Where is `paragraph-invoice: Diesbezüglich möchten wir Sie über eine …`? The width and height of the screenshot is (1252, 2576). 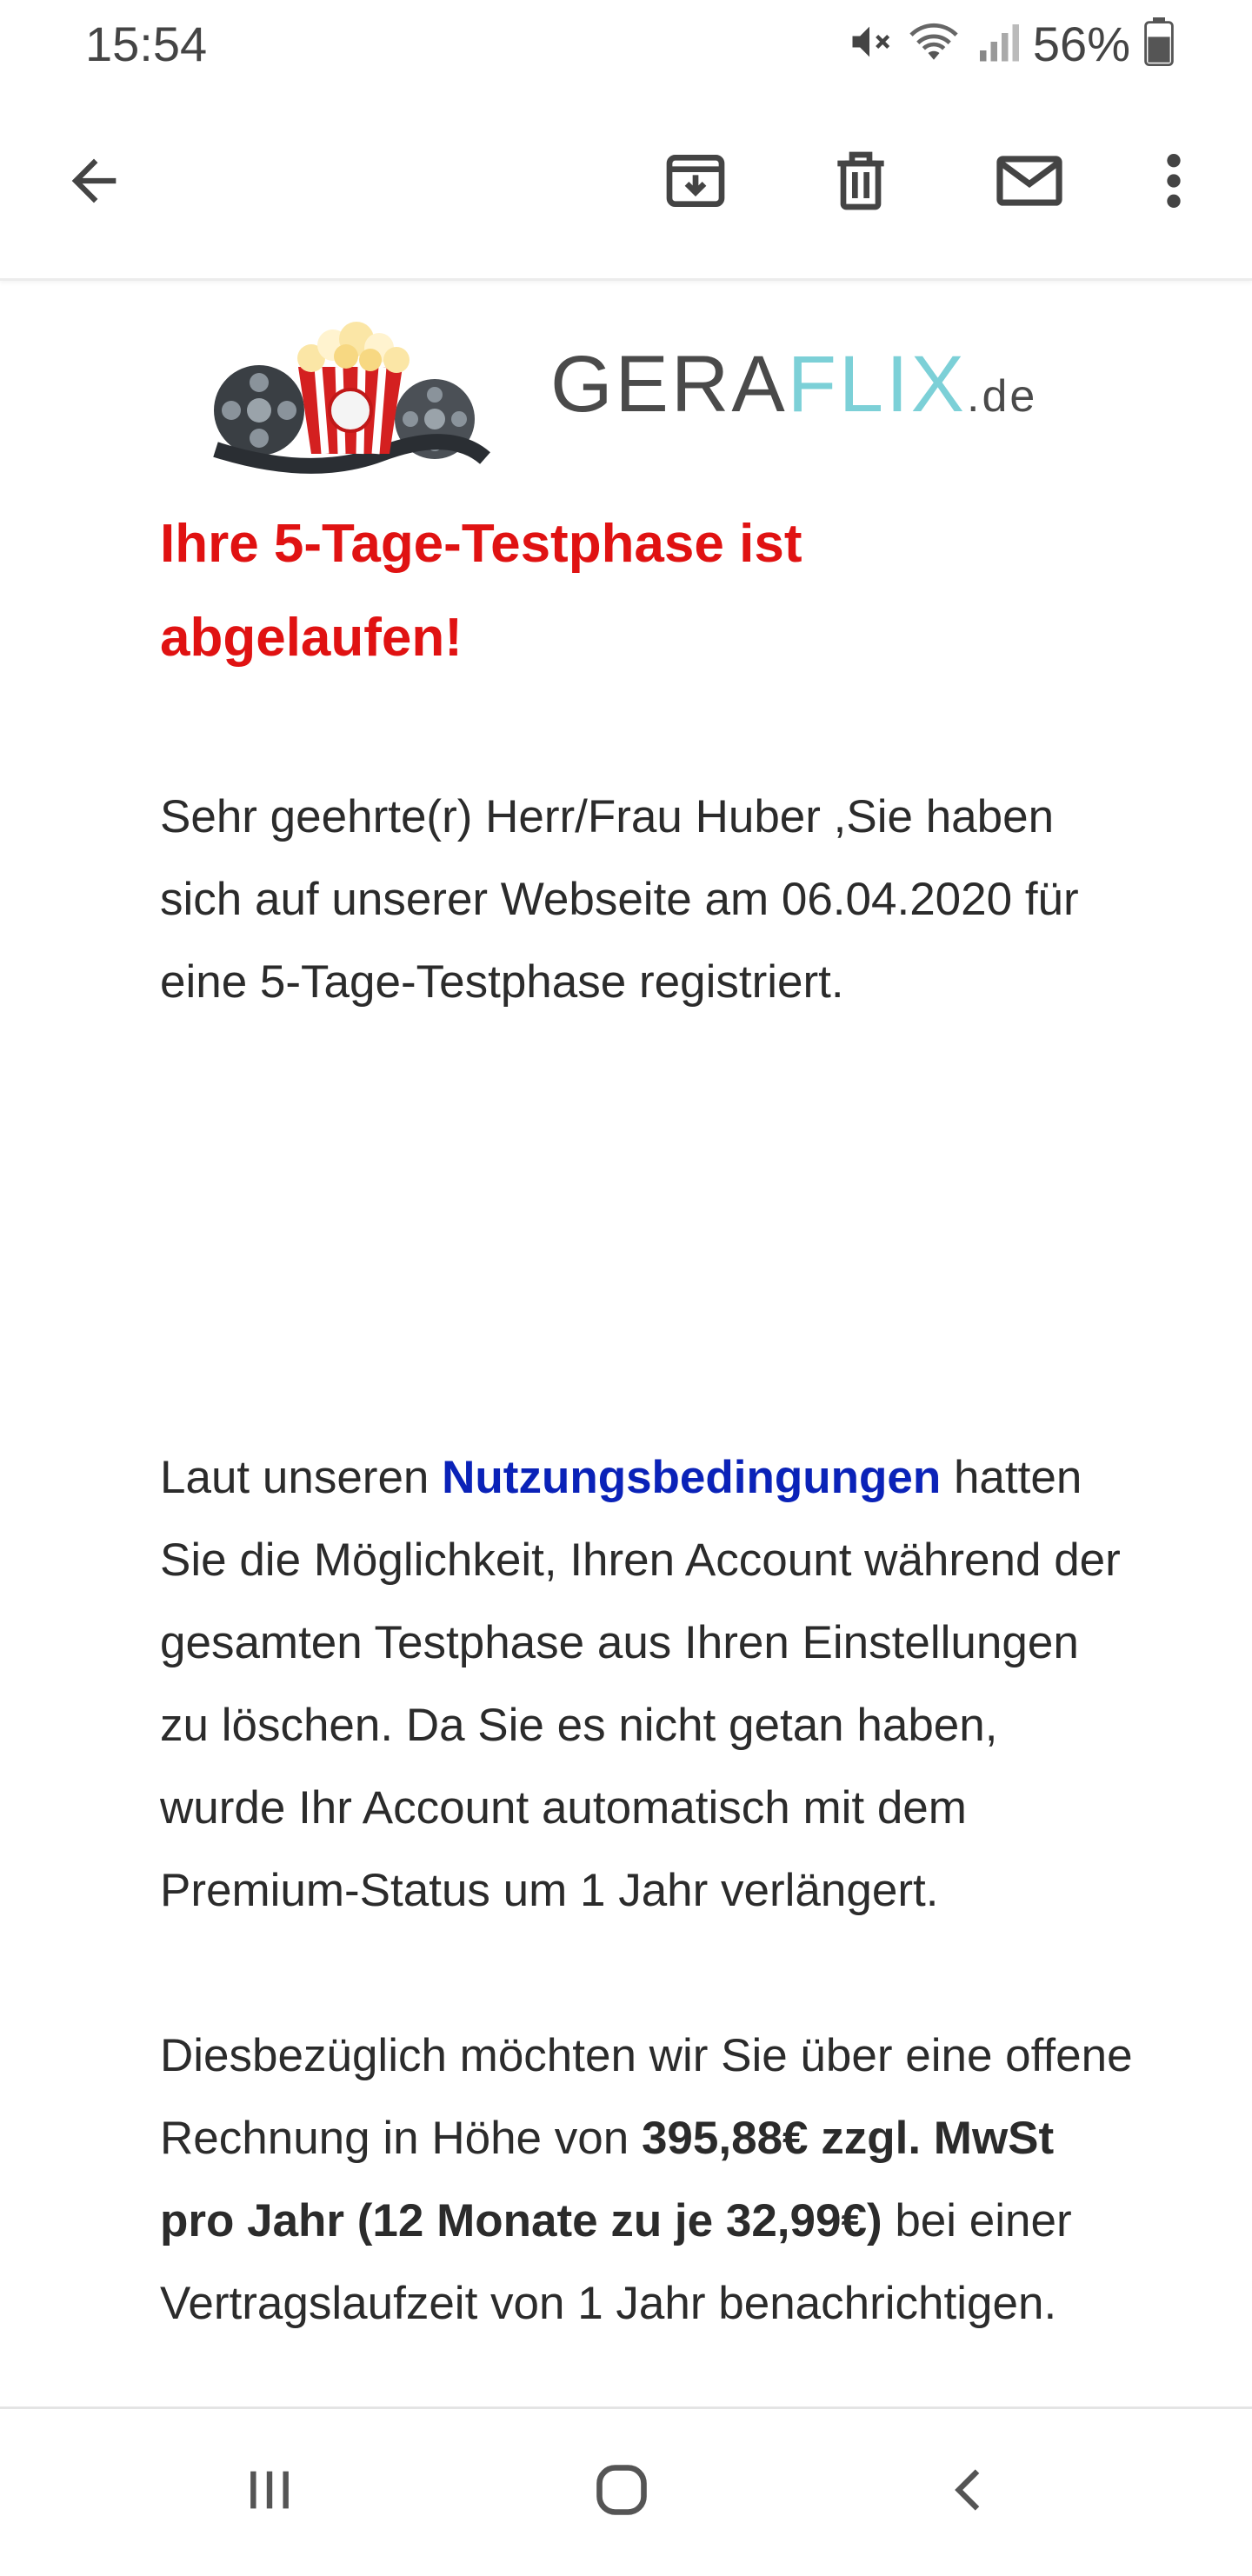 paragraph-invoice: Diesbezüglich möchten wir Sie über eine … is located at coordinates (647, 2179).